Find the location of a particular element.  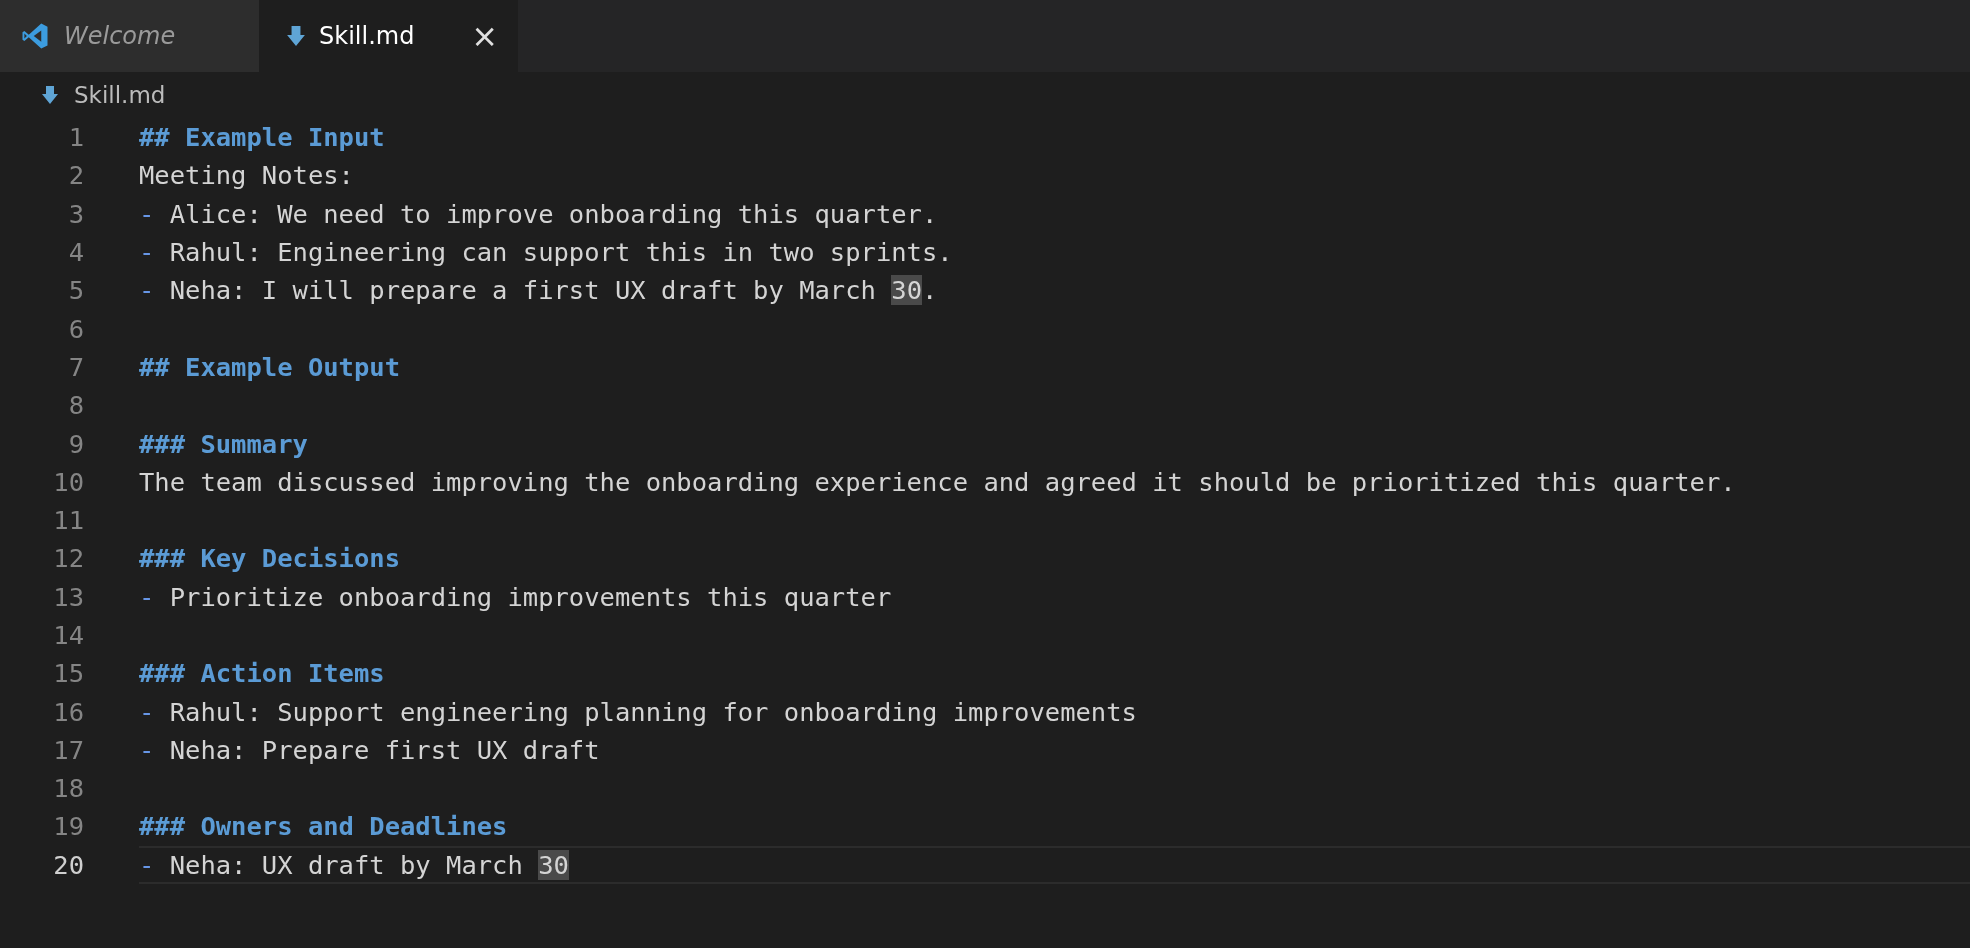

line-number: 17 is located at coordinates (68, 749).